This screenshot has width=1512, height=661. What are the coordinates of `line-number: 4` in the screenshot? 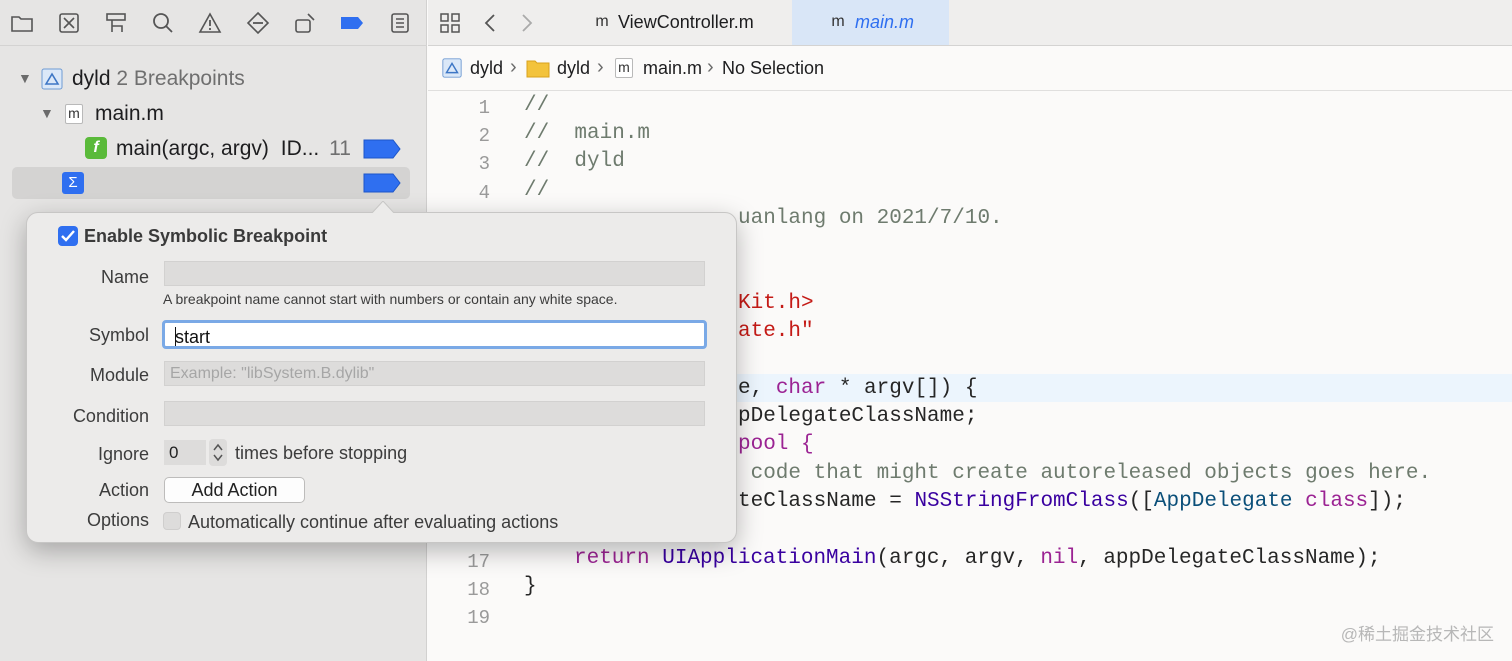 It's located at (484, 193).